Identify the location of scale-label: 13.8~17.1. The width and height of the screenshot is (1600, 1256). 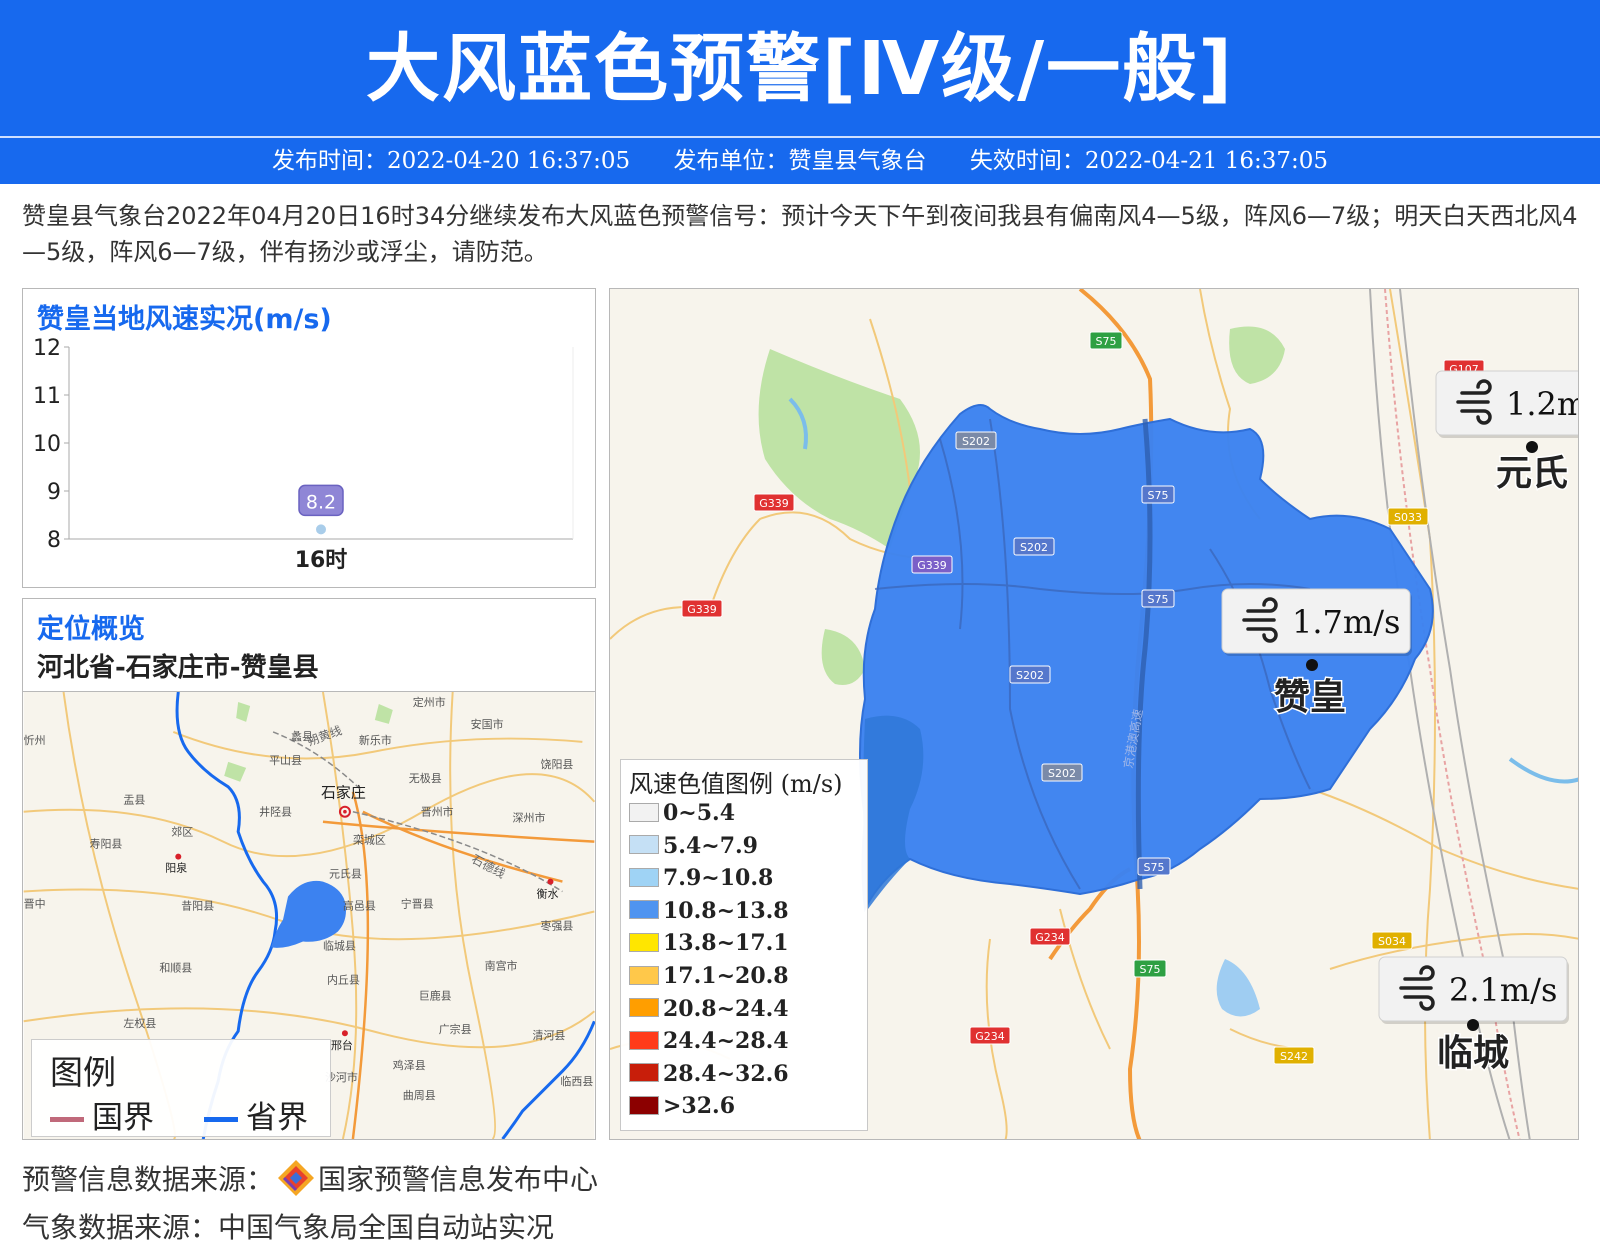
(726, 943).